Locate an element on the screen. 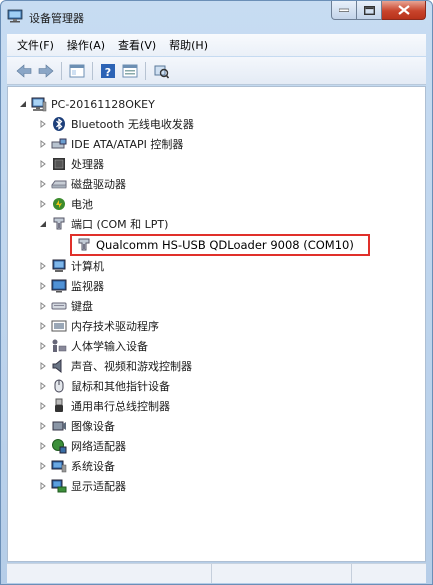 The width and height of the screenshot is (433, 585). title-bar: 设备管理器 is located at coordinates (216, 16).